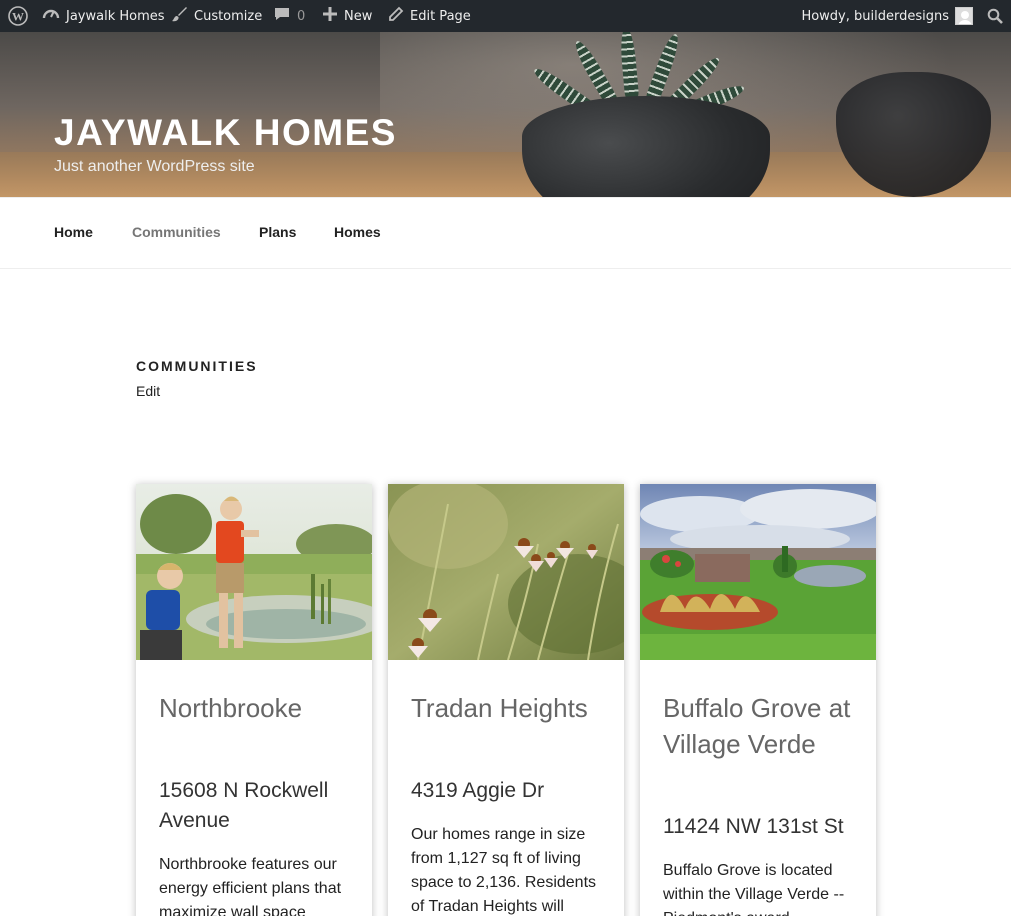 The height and width of the screenshot is (916, 1011). I want to click on comments-link: 0, so click(289, 16).